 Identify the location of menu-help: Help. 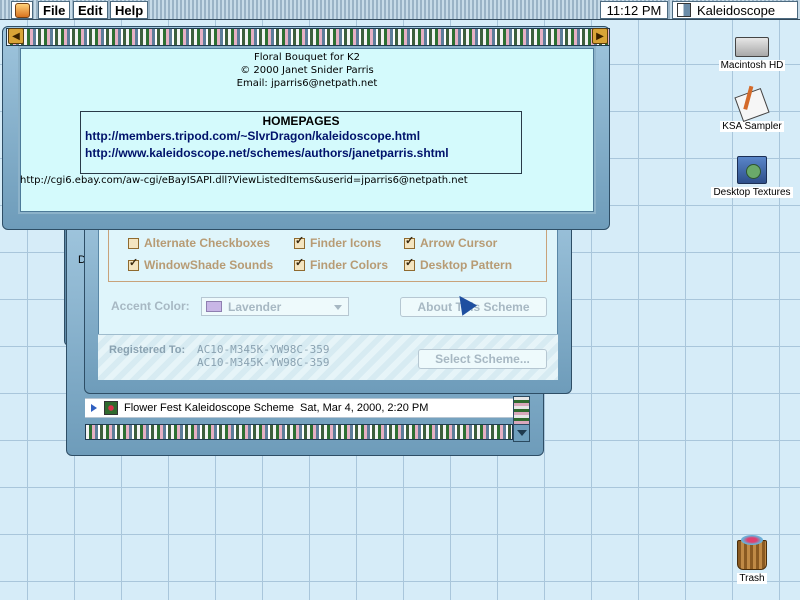
(129, 10).